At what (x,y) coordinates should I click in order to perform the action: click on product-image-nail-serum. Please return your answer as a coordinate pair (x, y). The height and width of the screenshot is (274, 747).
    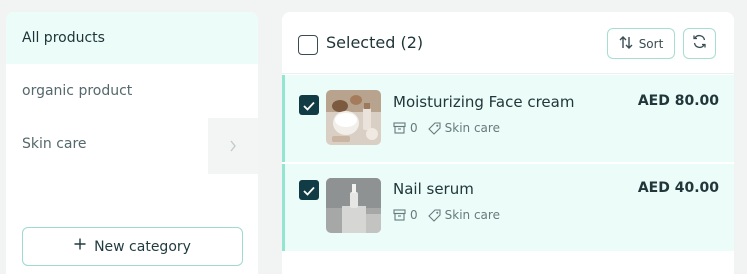
    Looking at the image, I should click on (353, 205).